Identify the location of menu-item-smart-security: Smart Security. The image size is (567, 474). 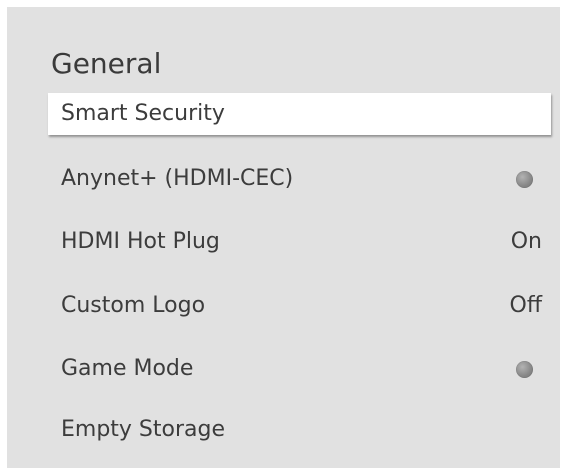
(299, 114).